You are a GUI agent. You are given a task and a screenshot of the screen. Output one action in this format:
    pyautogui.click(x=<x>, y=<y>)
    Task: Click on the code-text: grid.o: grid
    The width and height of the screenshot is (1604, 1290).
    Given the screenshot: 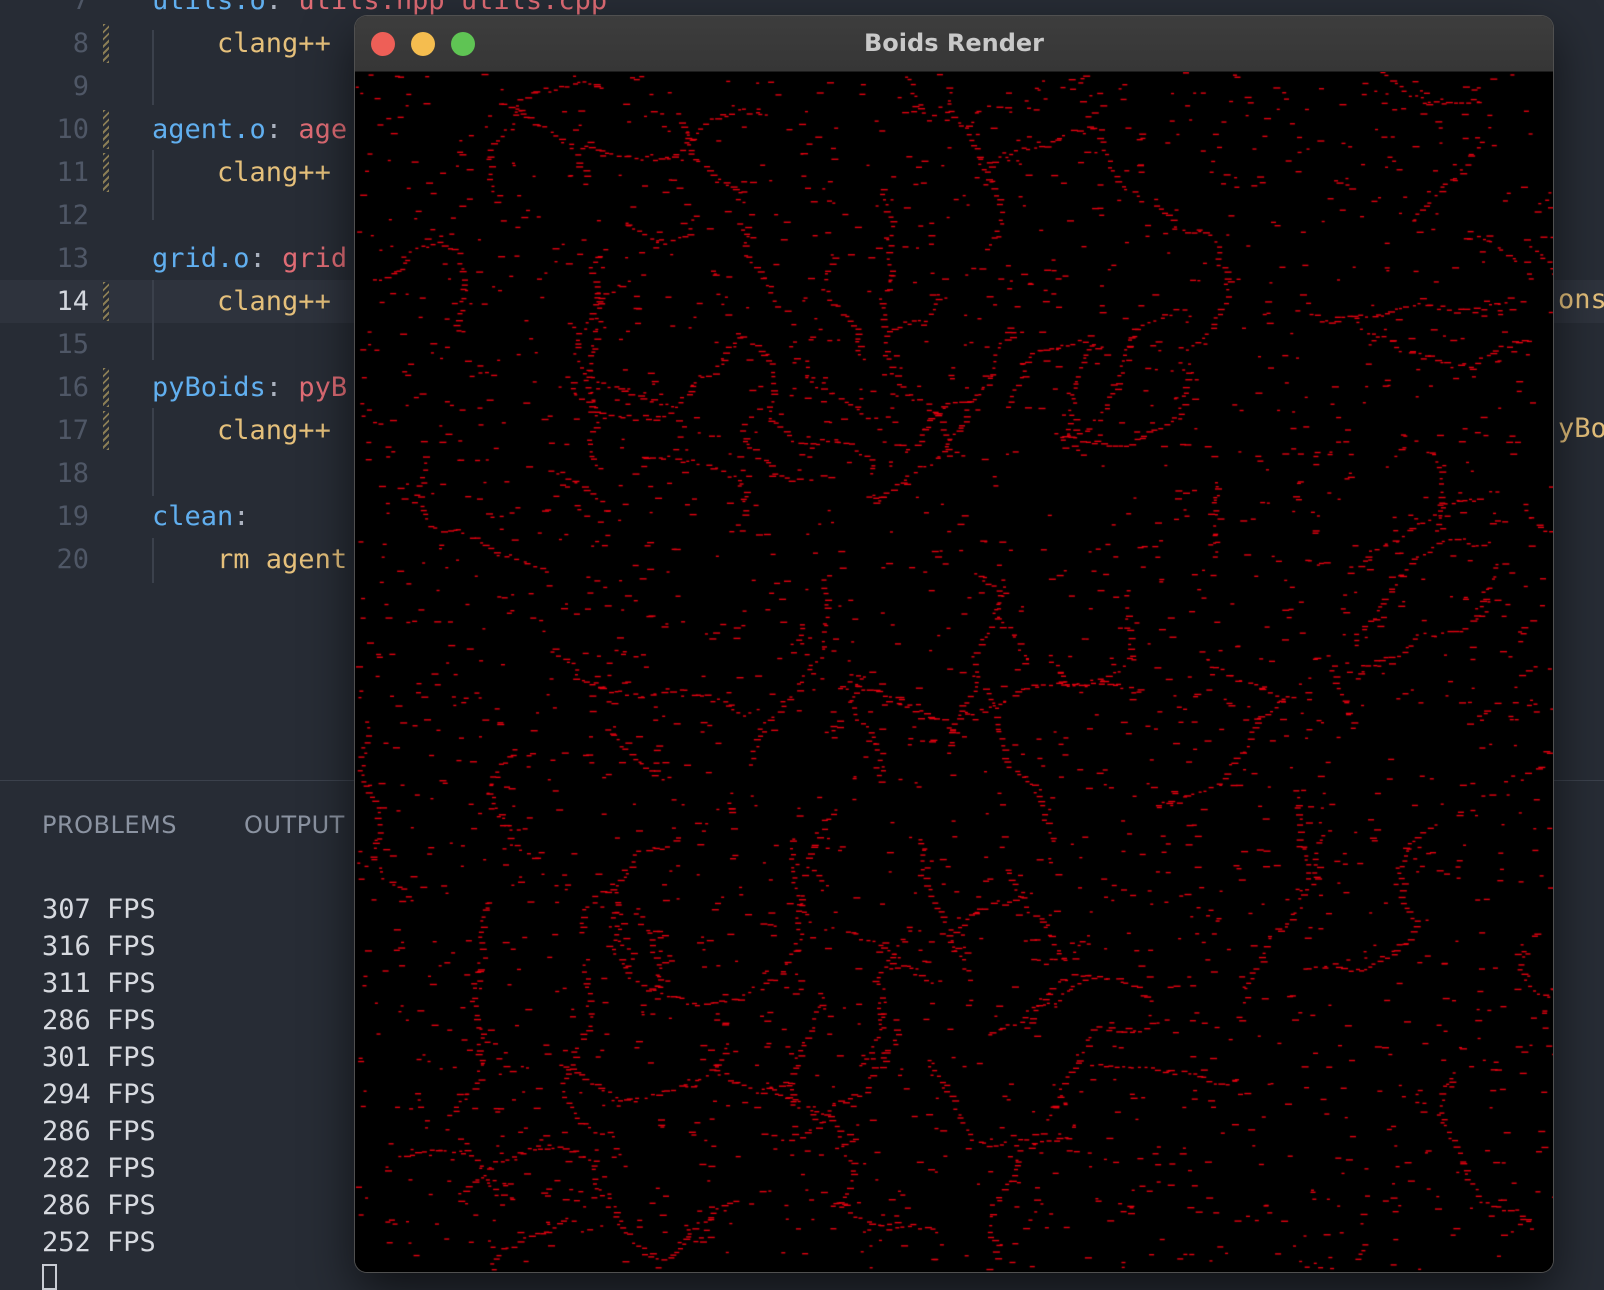 What is the action you would take?
    pyautogui.click(x=249, y=258)
    